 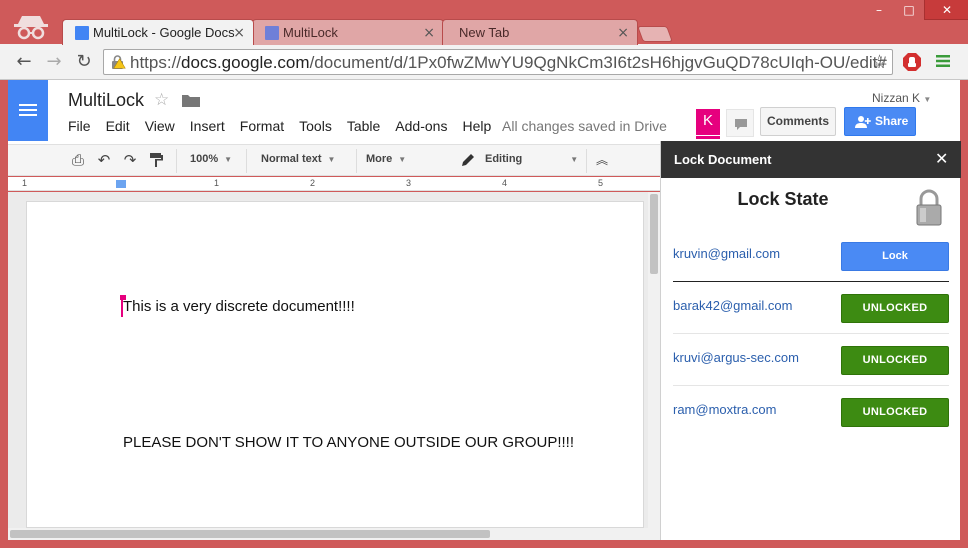 I want to click on more-dropdown: More ▼, so click(x=386, y=159).